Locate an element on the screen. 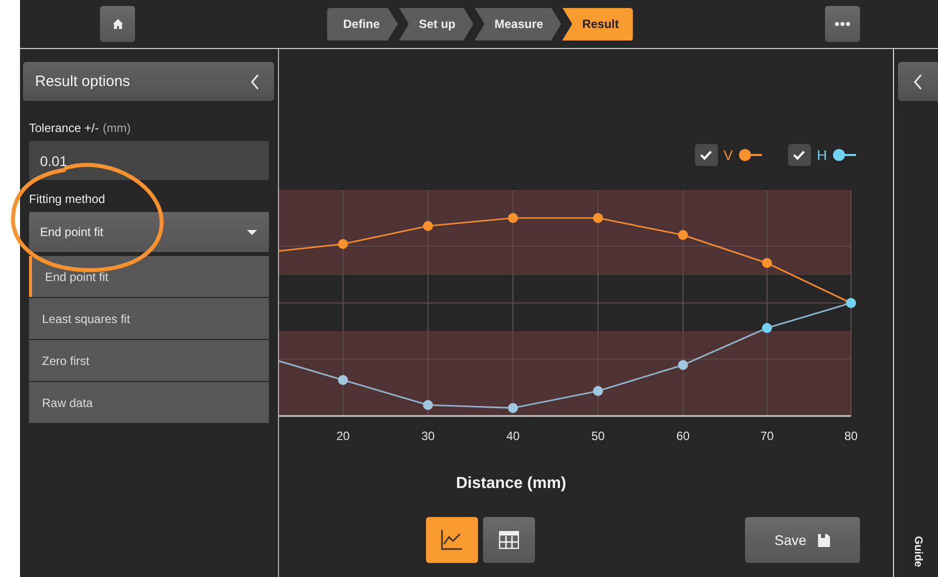 The width and height of the screenshot is (938, 577). more-icon is located at coordinates (842, 24).